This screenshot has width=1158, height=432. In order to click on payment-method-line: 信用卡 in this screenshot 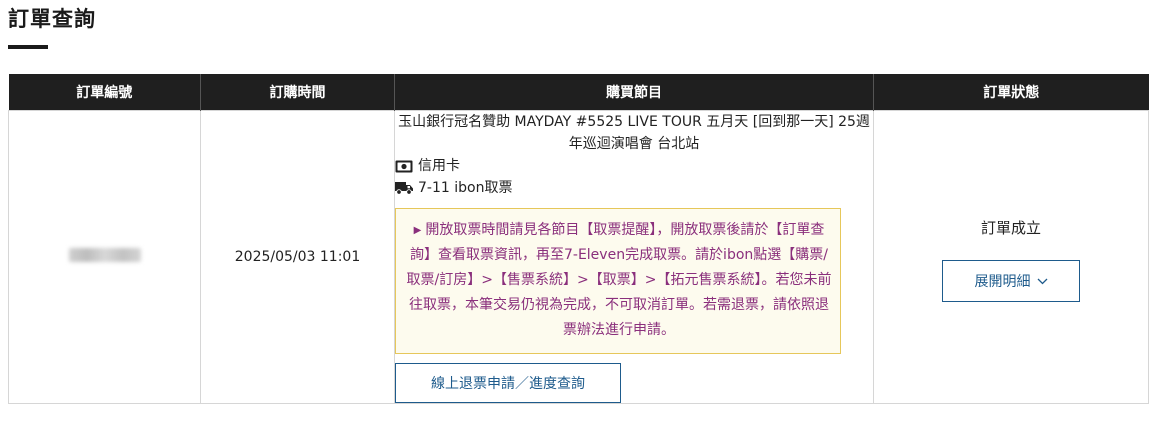, I will do `click(634, 166)`.